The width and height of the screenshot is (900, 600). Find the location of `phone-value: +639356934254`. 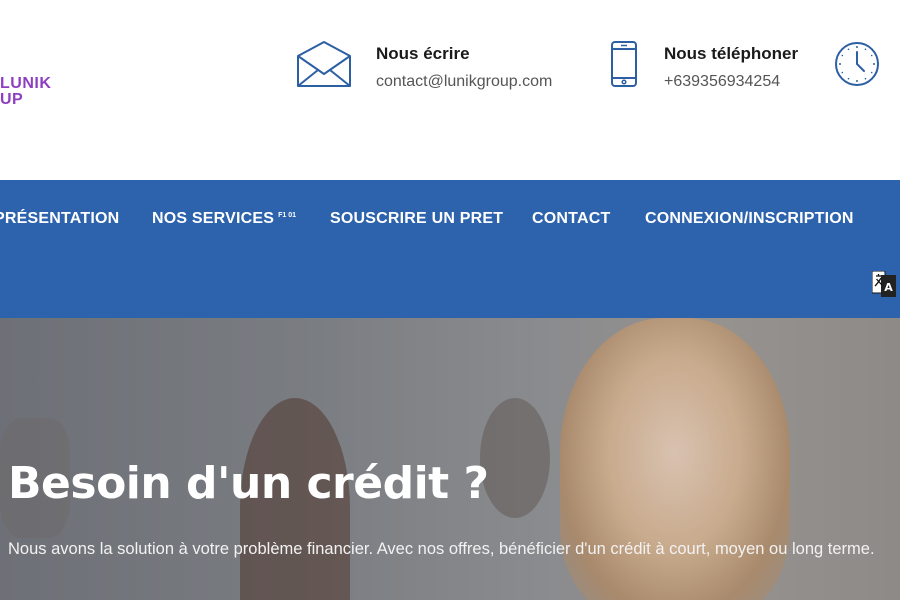

phone-value: +639356934254 is located at coordinates (731, 82).